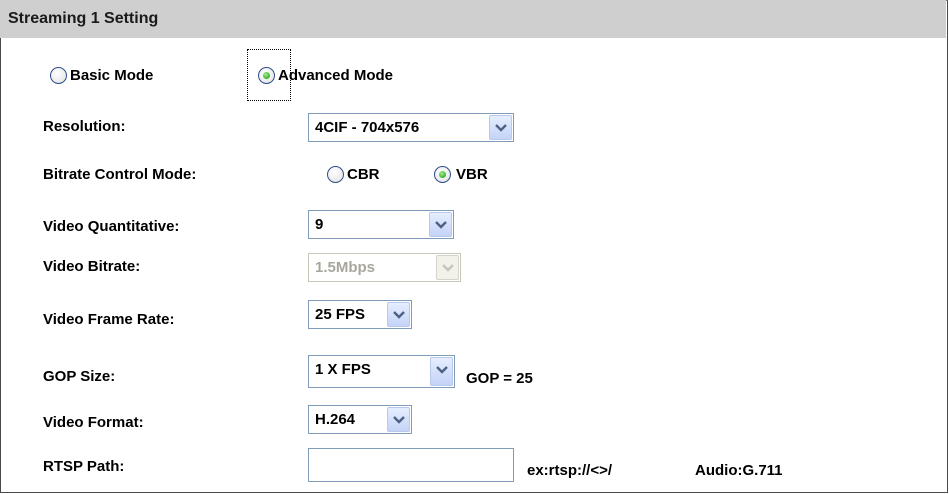 This screenshot has height=494, width=949. What do you see at coordinates (58, 75) in the screenshot?
I see `basic-mode-radio` at bounding box center [58, 75].